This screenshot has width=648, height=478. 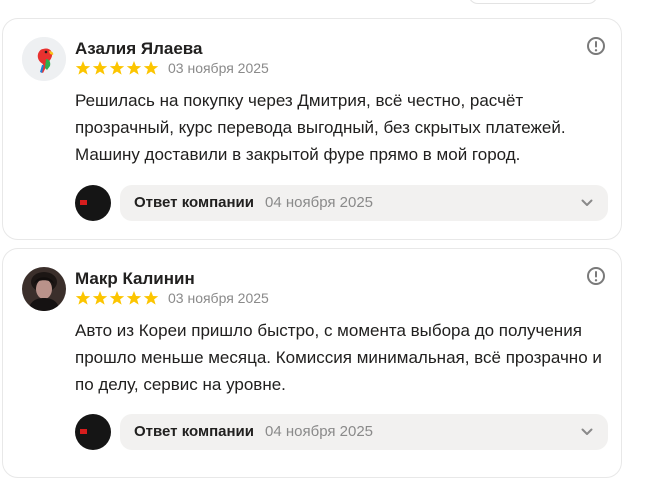 I want to click on parrot-icon, so click(x=44, y=59).